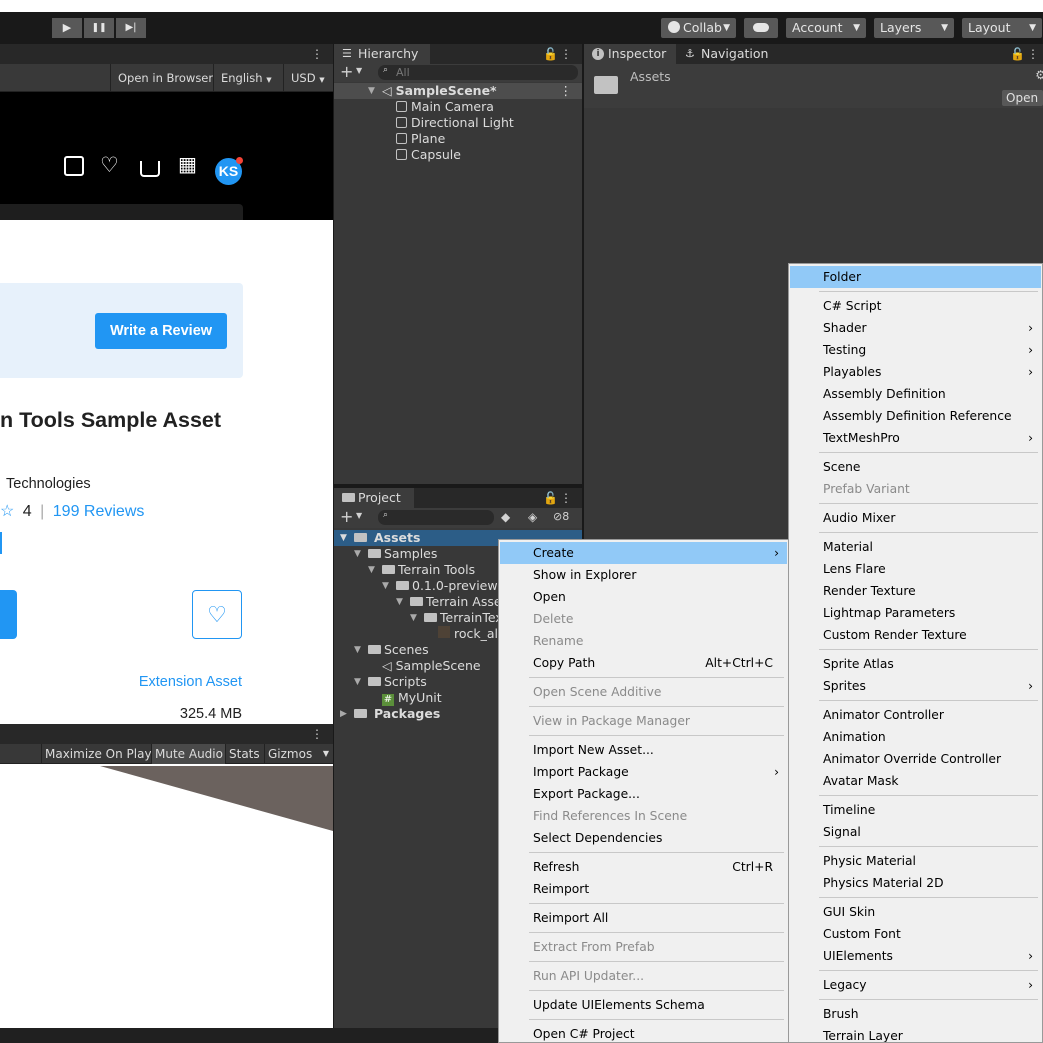  What do you see at coordinates (643, 575) in the screenshot?
I see `menu-item-show-in-explorer: Show in Explorer` at bounding box center [643, 575].